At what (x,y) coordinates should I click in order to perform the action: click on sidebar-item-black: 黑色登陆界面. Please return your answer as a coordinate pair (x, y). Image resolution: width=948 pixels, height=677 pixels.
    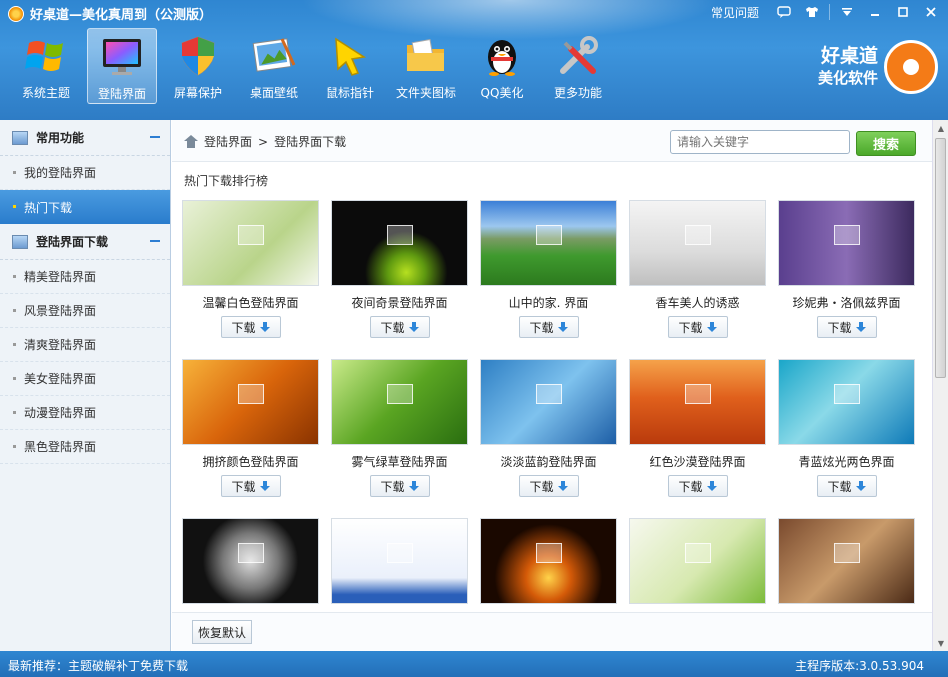
    Looking at the image, I should click on (85, 447).